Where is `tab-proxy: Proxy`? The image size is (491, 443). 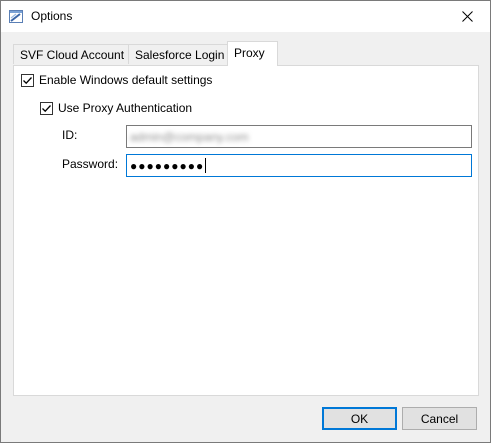
tab-proxy: Proxy is located at coordinates (252, 53).